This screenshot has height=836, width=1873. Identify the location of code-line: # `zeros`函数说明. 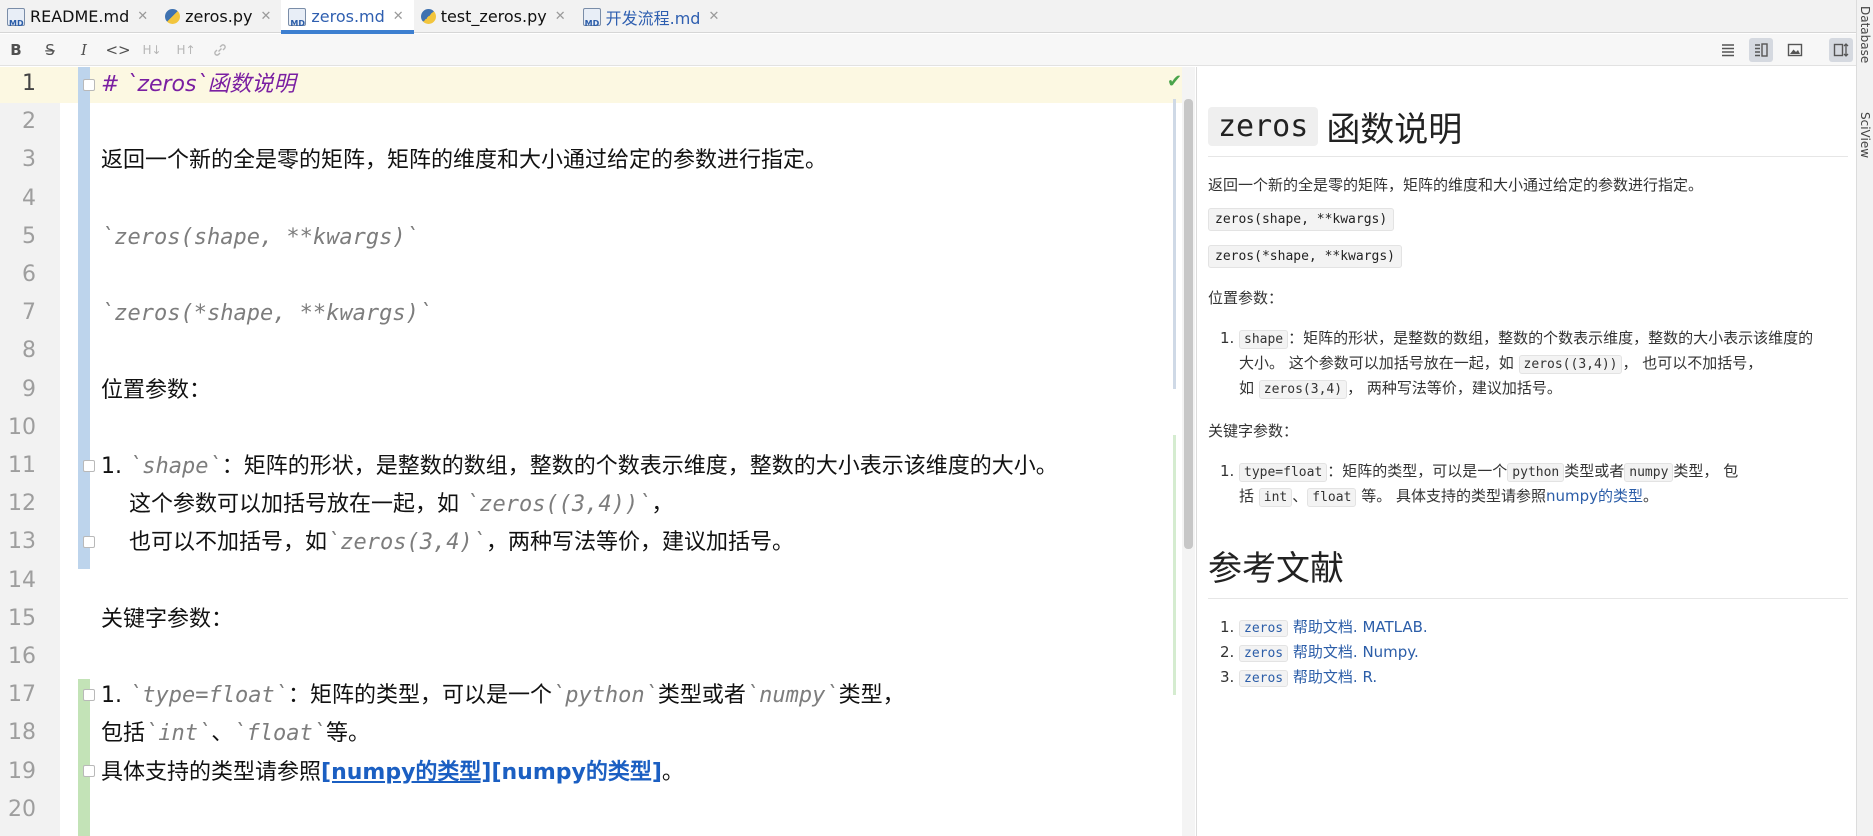
(198, 85).